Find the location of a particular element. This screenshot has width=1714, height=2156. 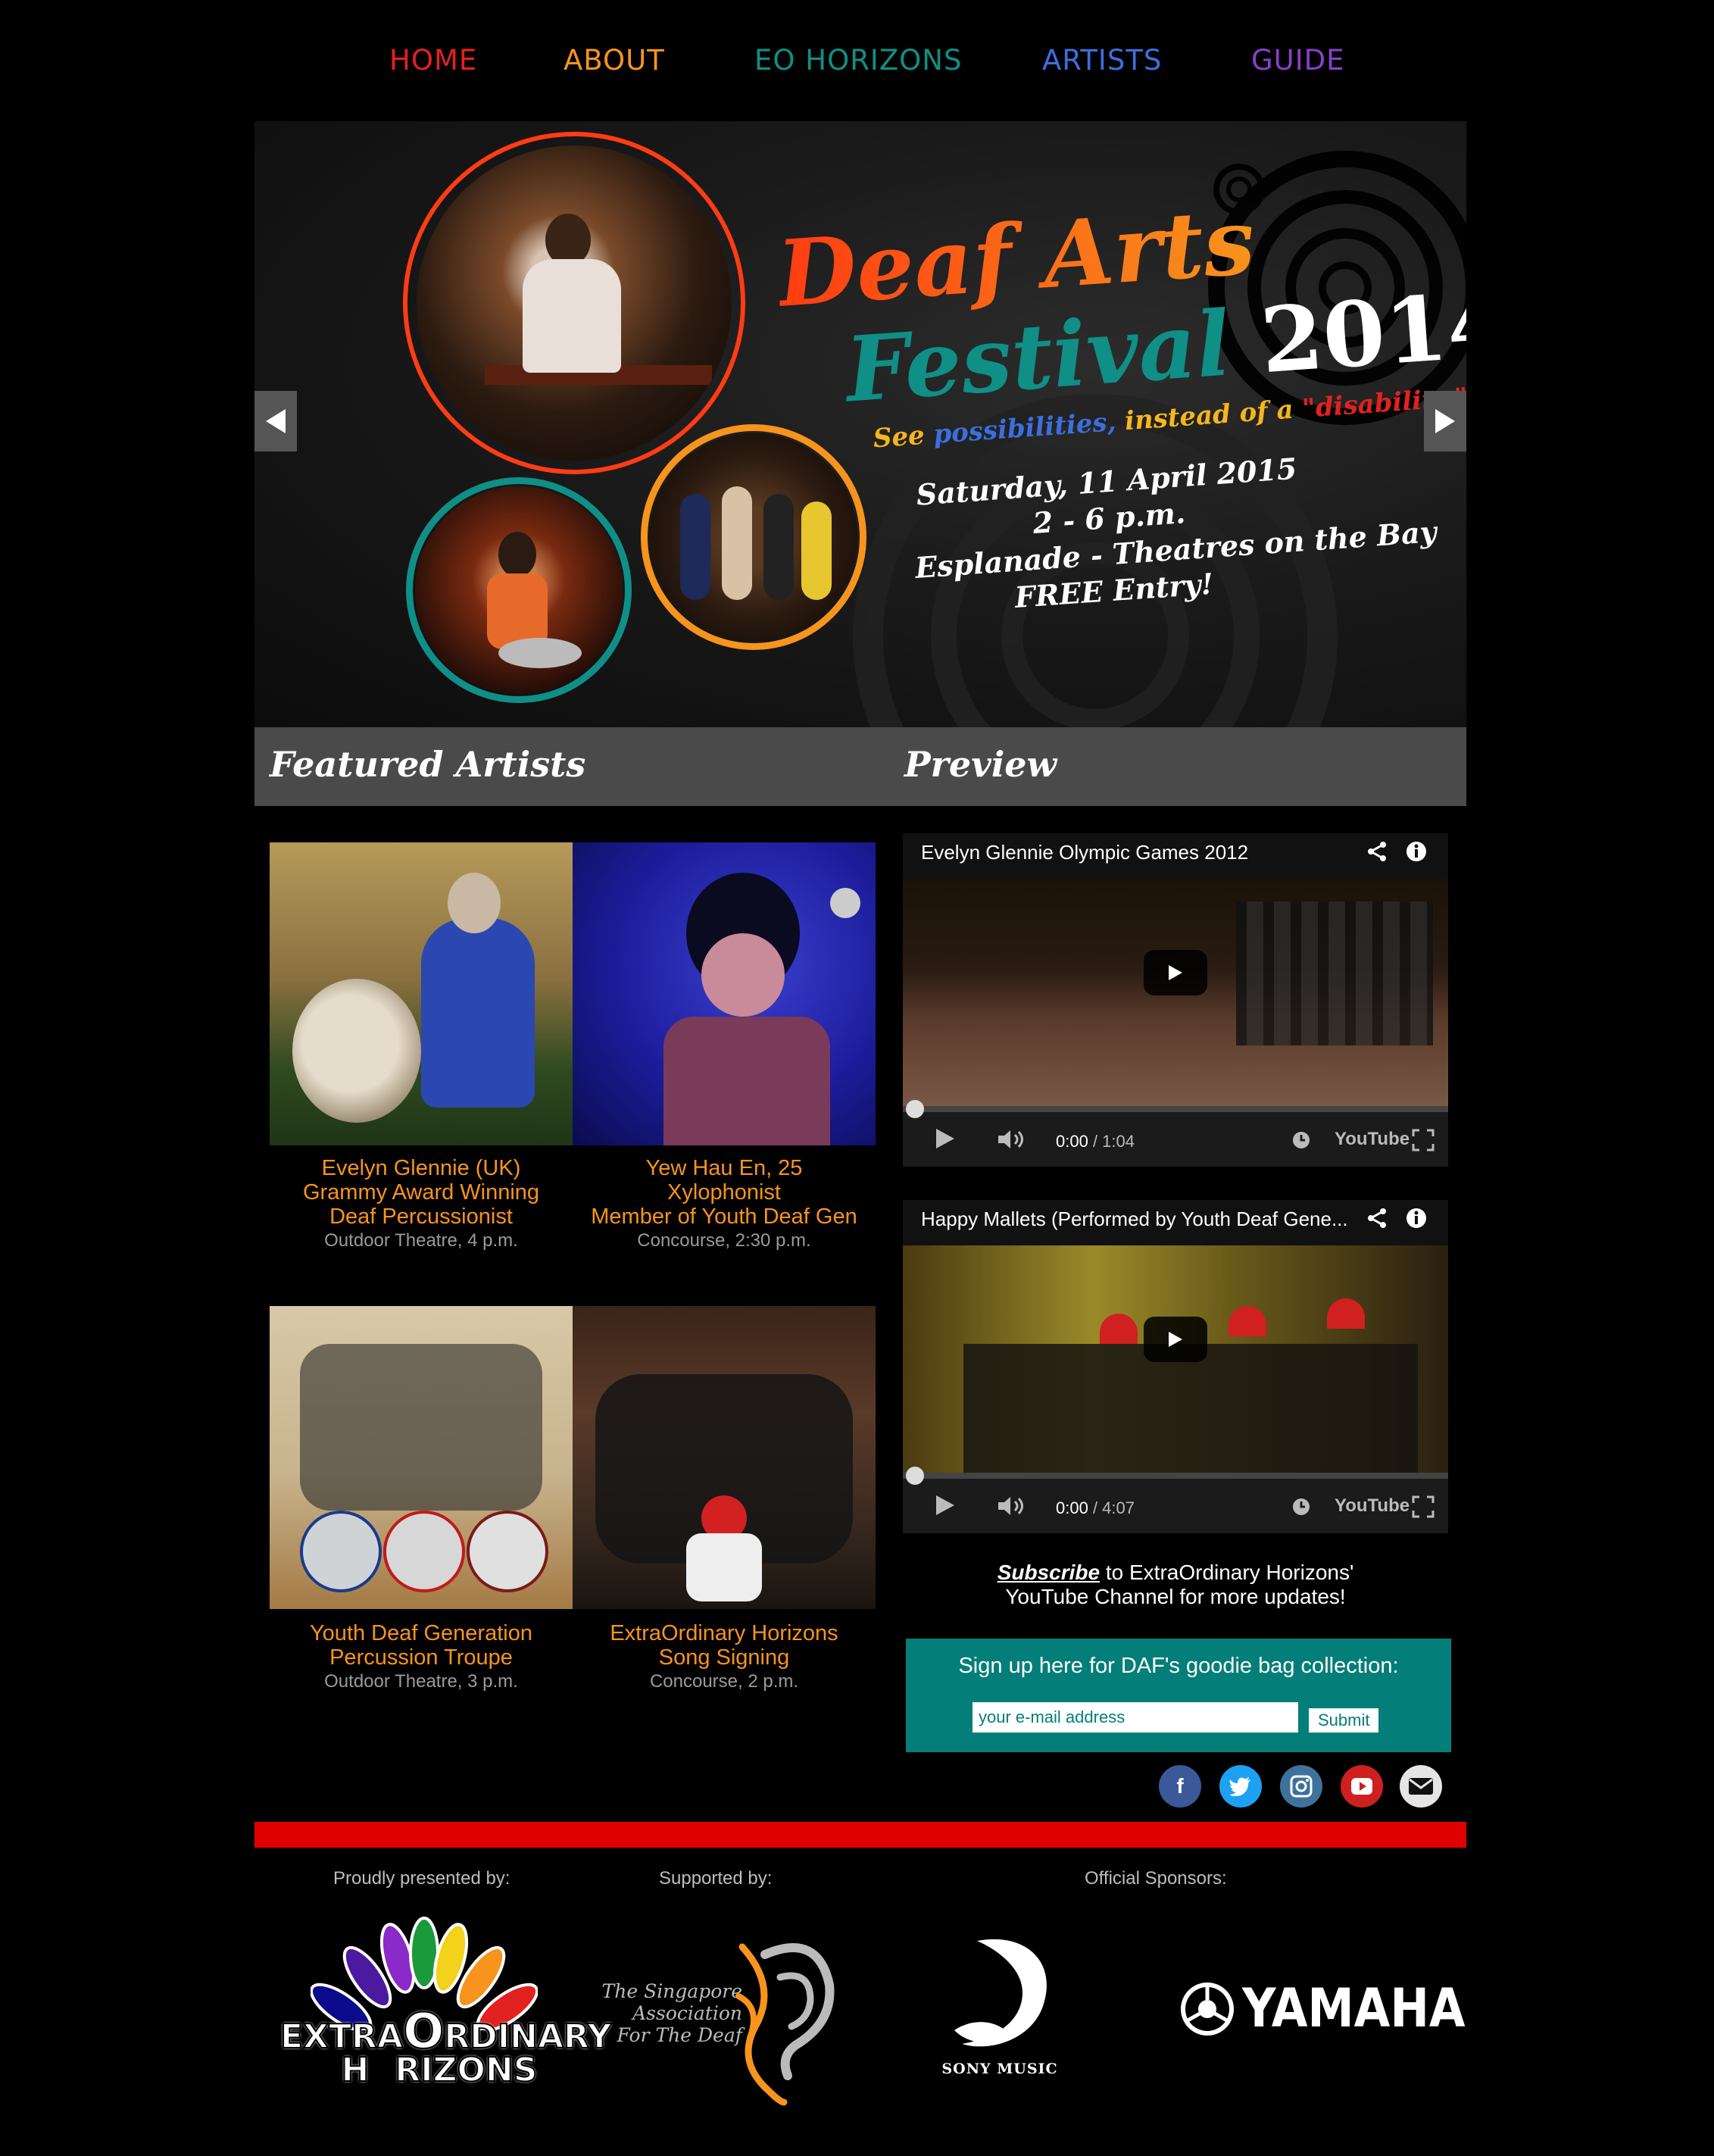

performer-face is located at coordinates (743, 975).